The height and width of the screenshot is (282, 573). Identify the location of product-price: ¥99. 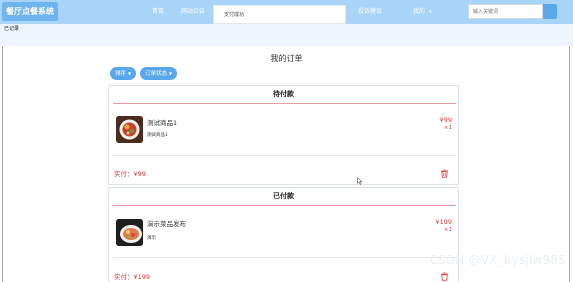
(445, 120).